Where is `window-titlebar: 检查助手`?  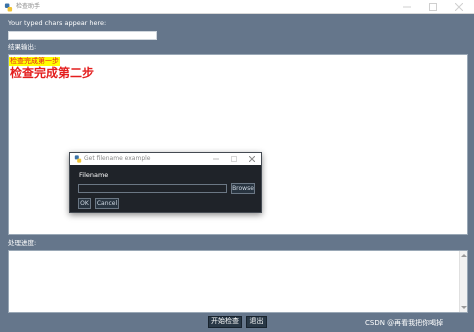
window-titlebar: 检查助手 is located at coordinates (237, 7).